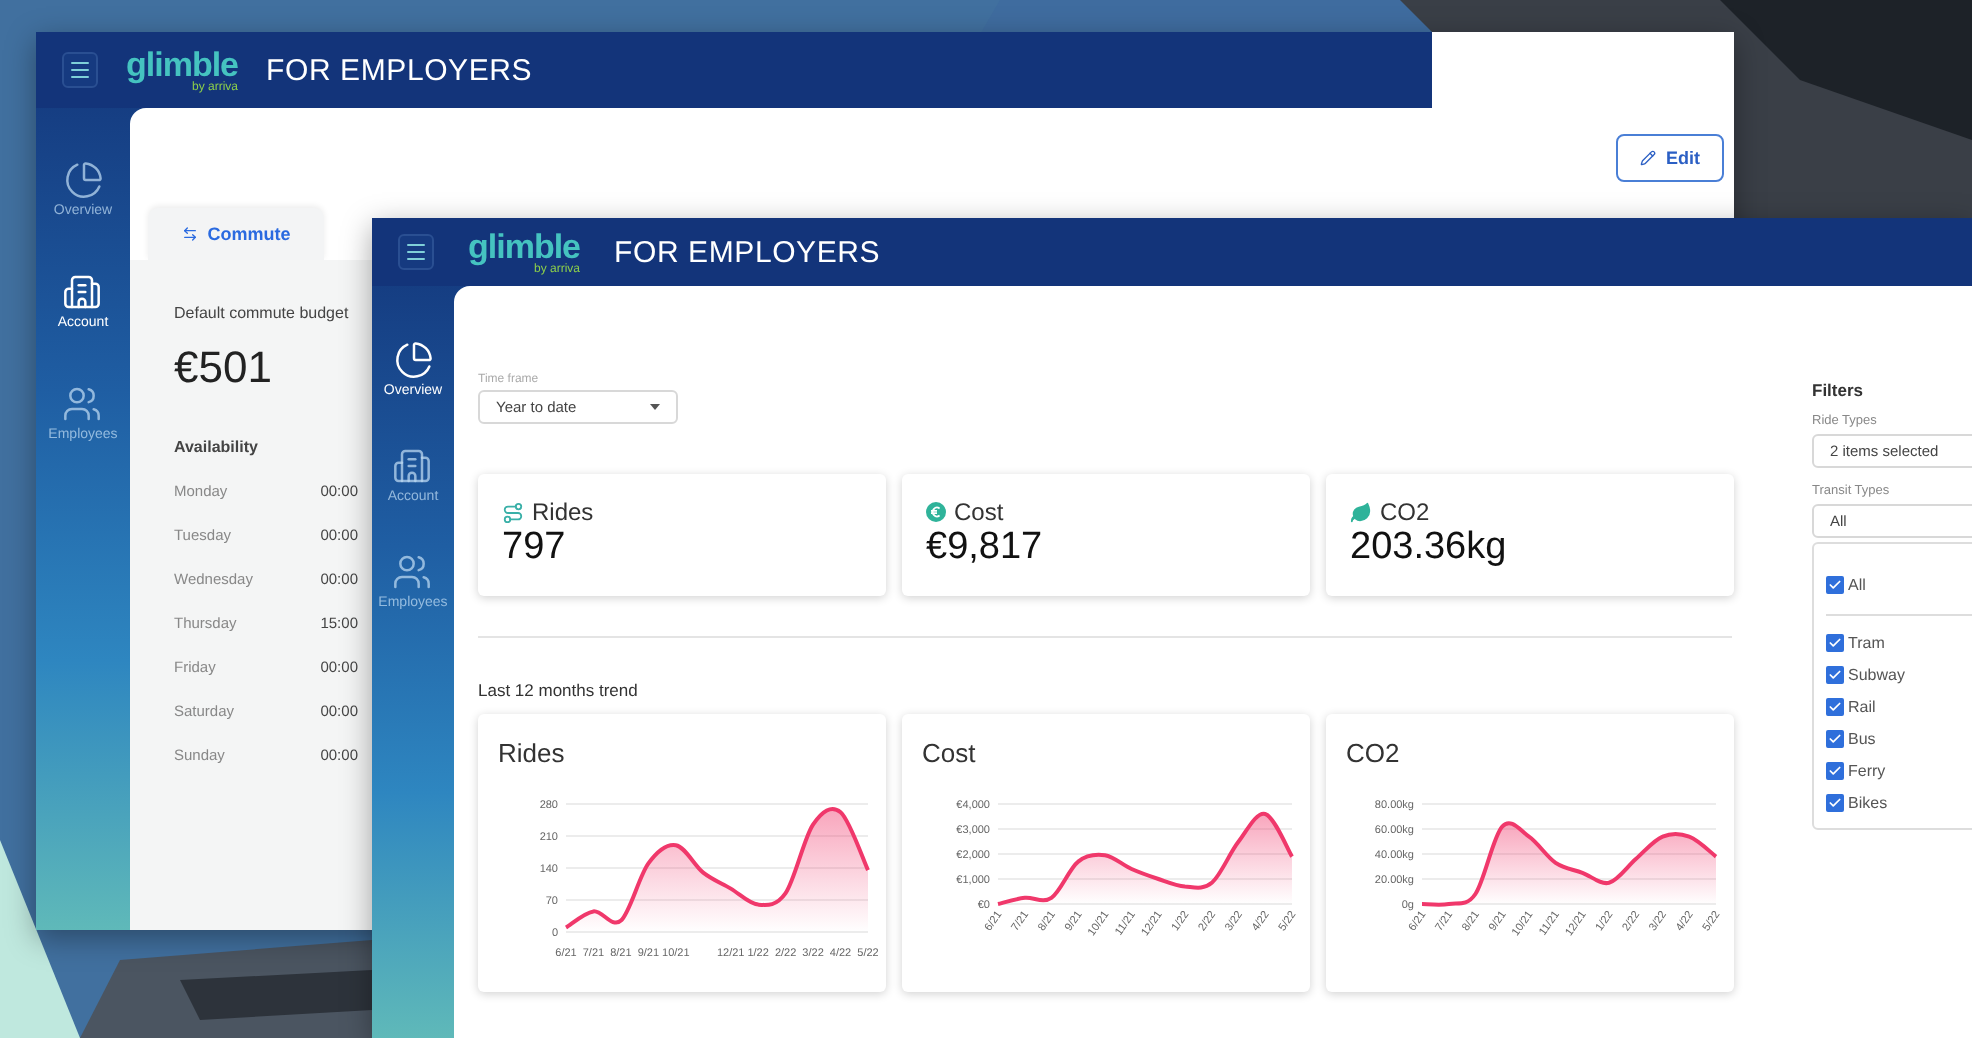 This screenshot has width=1972, height=1038. Describe the element at coordinates (563, 512) in the screenshot. I see `stat-label: Rides` at that location.